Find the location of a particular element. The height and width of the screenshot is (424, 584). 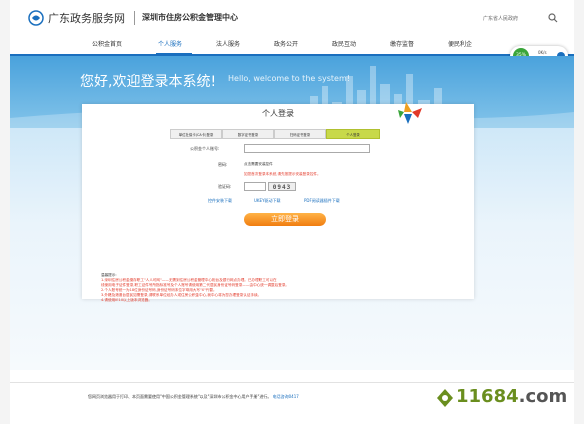

nav-item-personal: 个人服务 is located at coordinates (170, 45).